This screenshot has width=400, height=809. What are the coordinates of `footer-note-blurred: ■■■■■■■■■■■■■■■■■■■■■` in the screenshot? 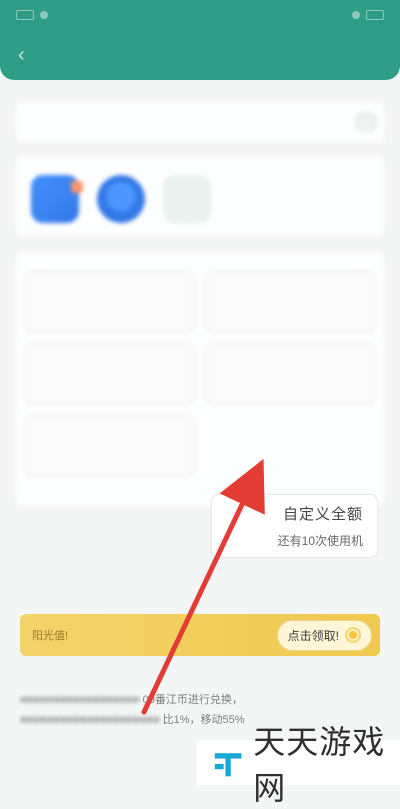 It's located at (90, 720).